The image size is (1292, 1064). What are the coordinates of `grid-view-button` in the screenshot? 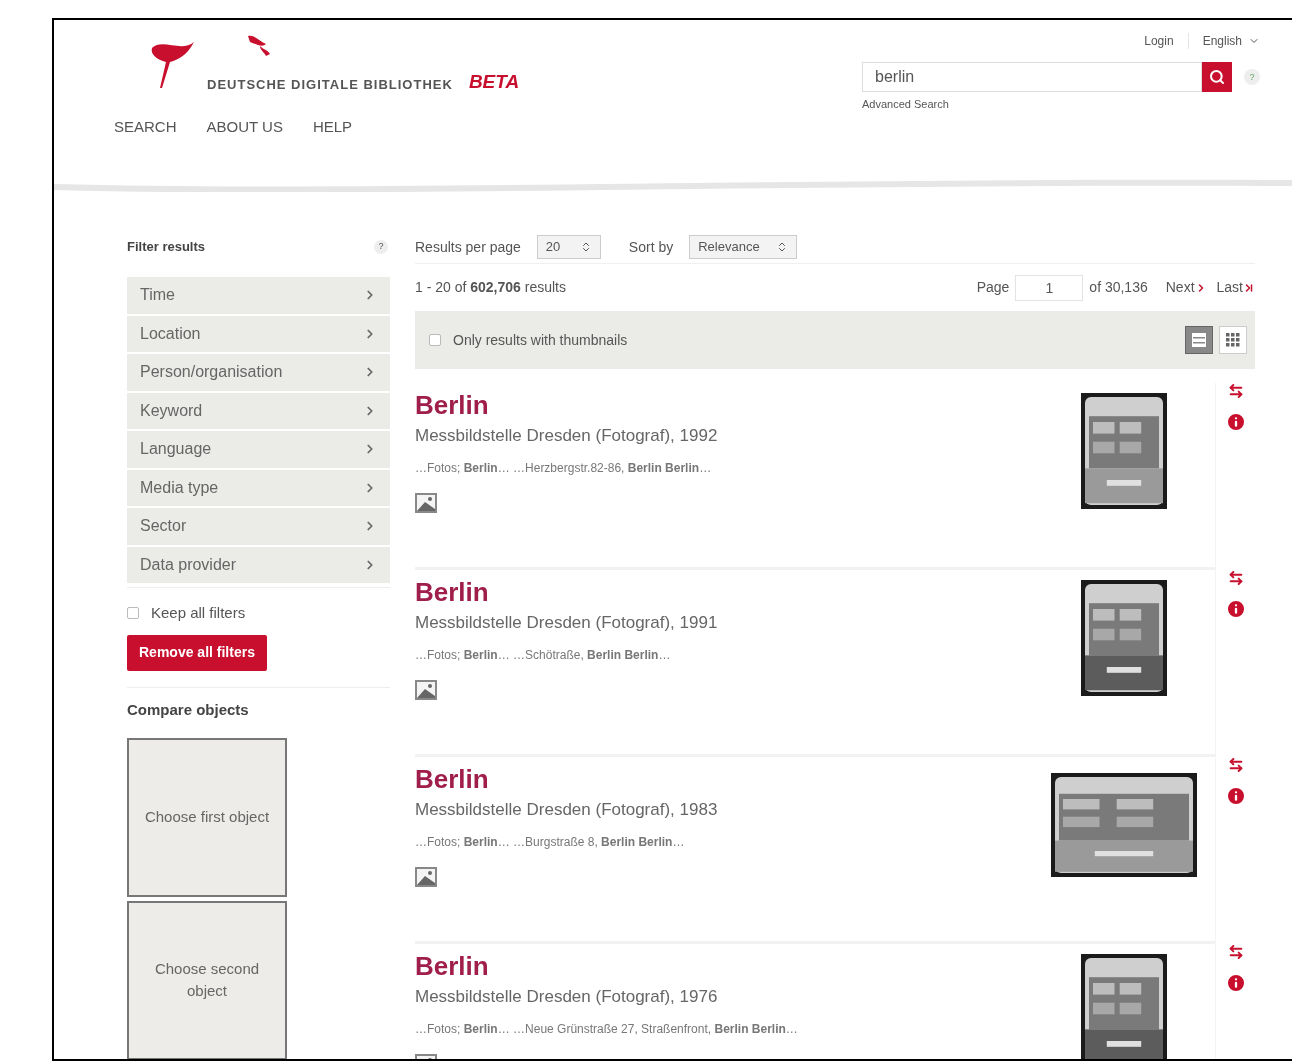 It's located at (1233, 340).